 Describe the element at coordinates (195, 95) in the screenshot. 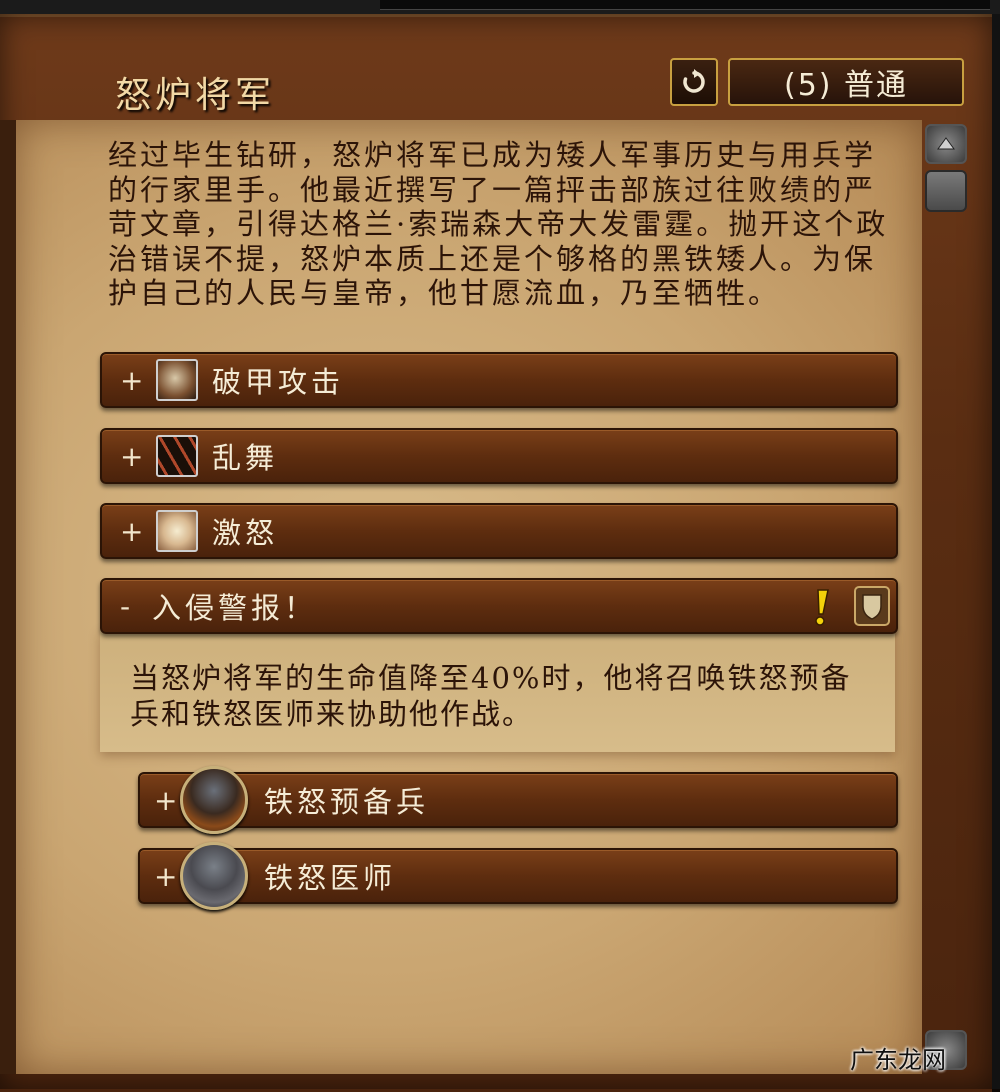

I see `boss-title: 怒炉将军` at that location.